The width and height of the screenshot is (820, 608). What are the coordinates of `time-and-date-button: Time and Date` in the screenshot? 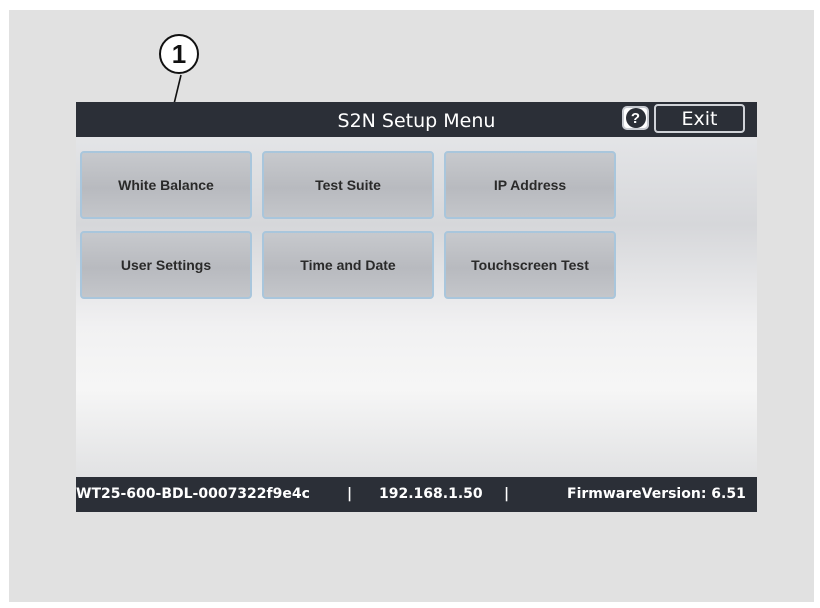 It's located at (348, 265).